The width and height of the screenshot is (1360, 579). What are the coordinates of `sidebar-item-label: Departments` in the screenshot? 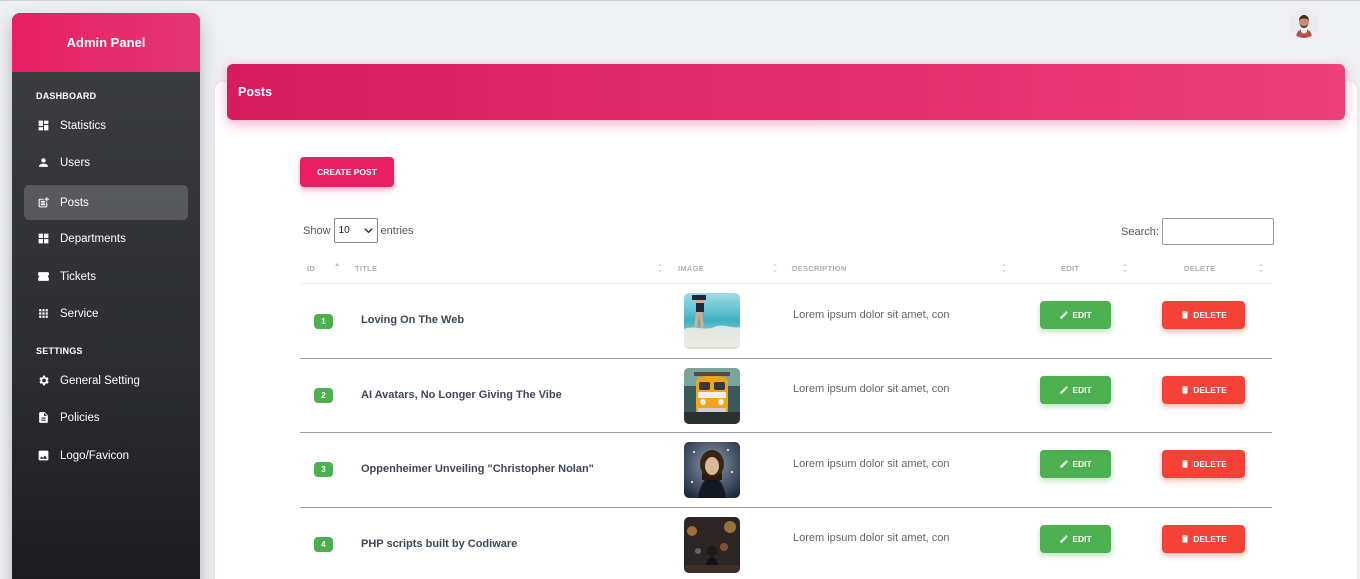 It's located at (93, 238).